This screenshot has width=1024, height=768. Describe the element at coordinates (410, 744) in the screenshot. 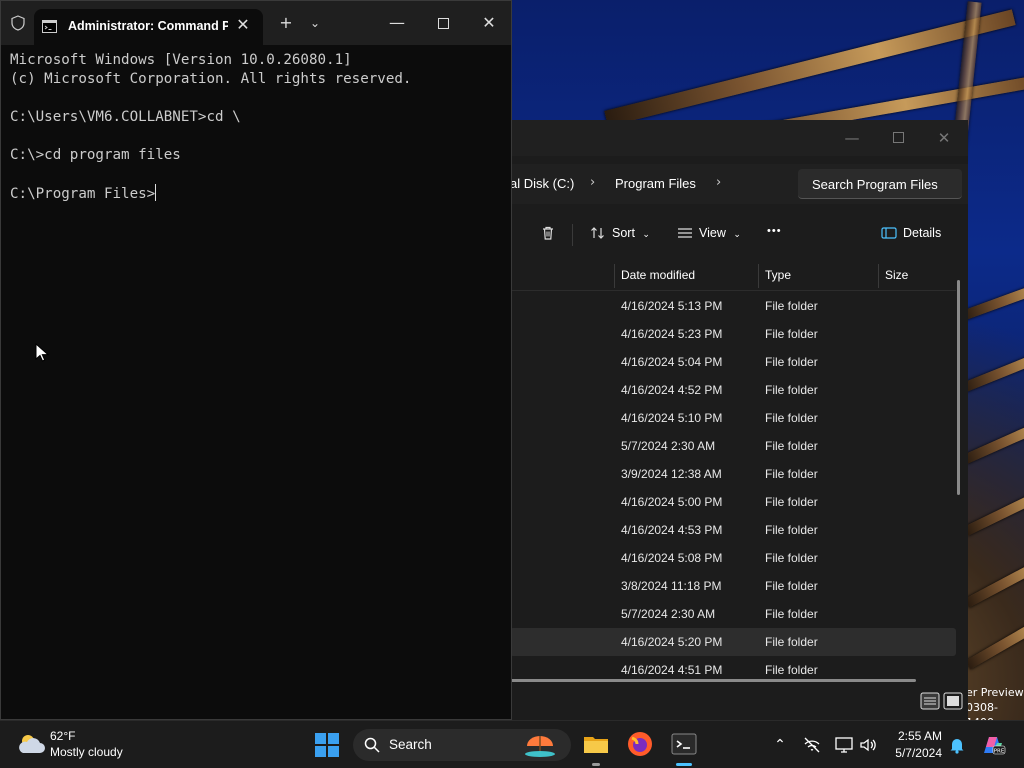

I see `taskbar-search-label: Search` at that location.